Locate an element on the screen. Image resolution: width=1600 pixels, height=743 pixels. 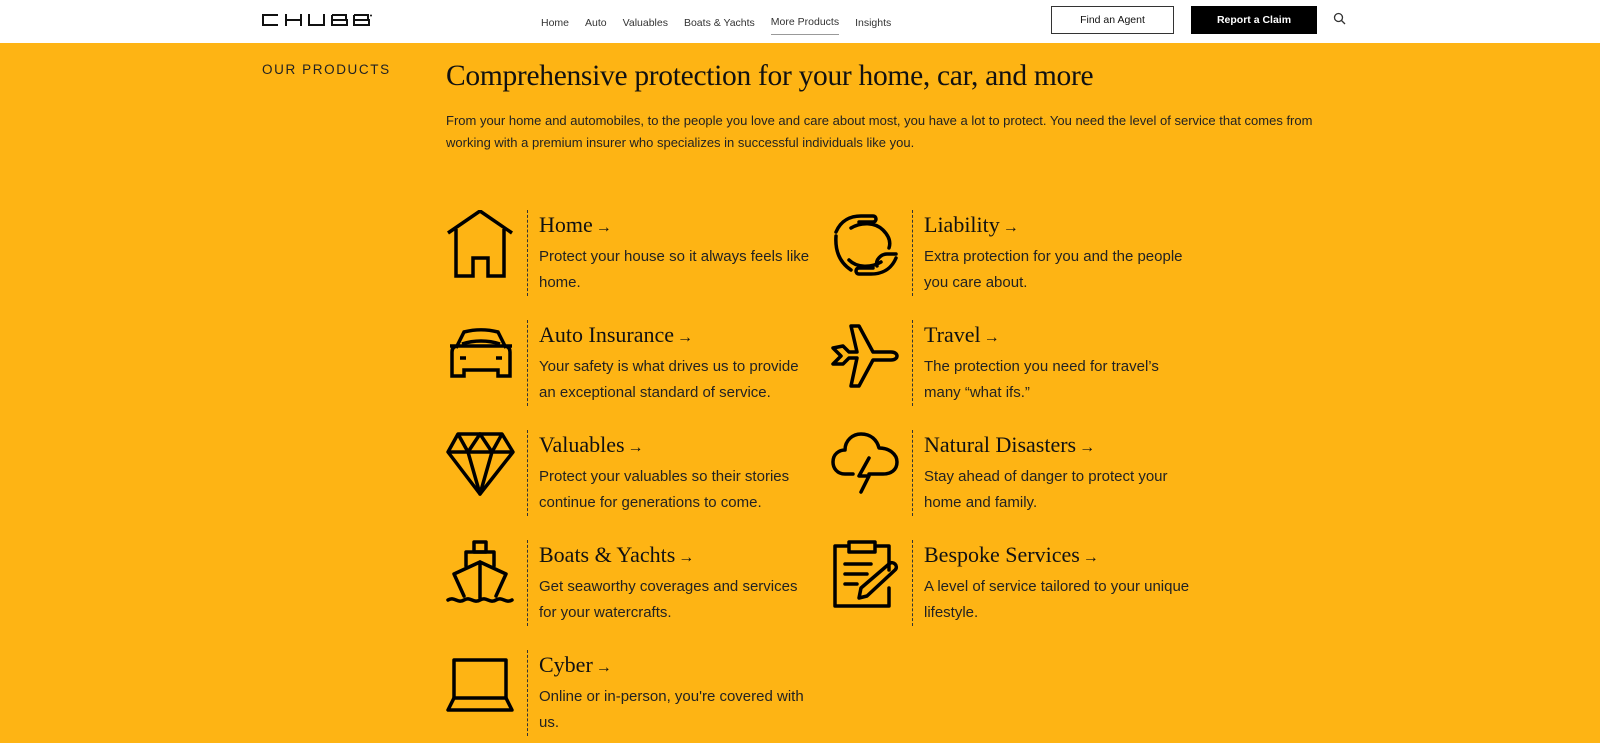
chubb-logo-icon is located at coordinates (317, 20).